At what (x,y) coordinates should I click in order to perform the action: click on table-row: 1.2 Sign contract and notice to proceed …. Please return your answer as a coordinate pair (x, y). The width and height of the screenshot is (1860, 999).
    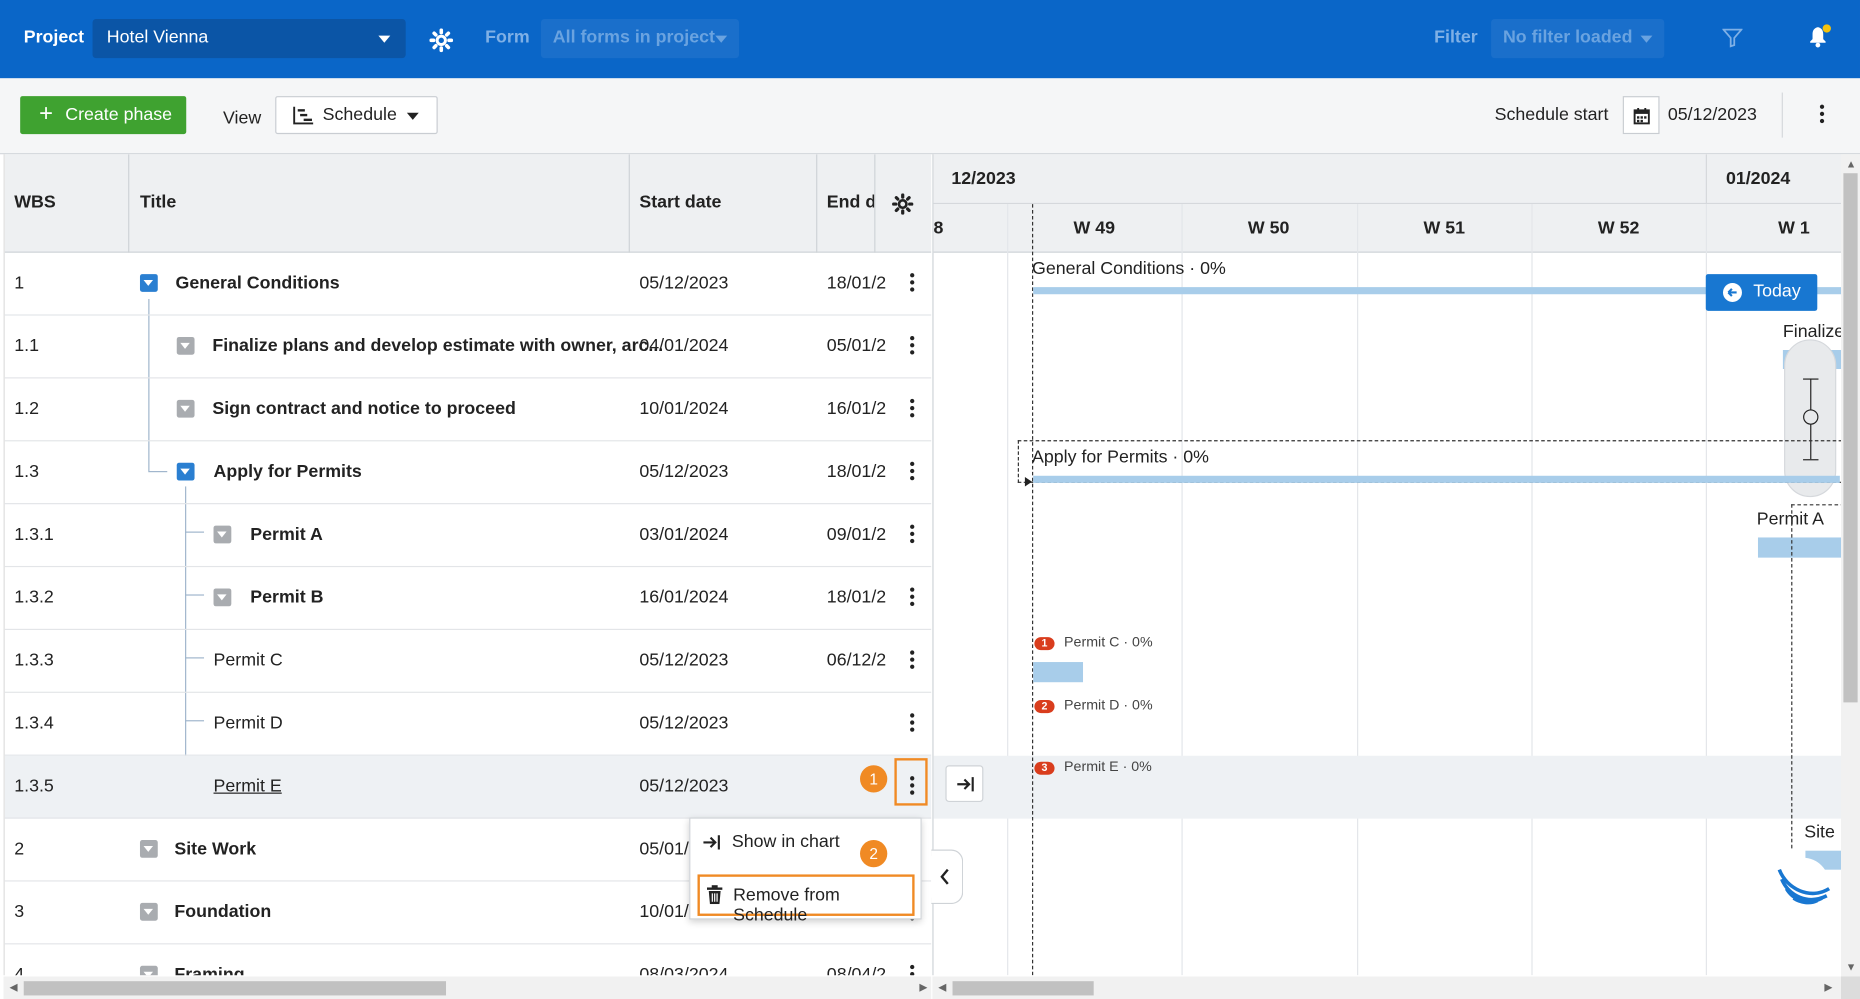
    Looking at the image, I should click on (468, 410).